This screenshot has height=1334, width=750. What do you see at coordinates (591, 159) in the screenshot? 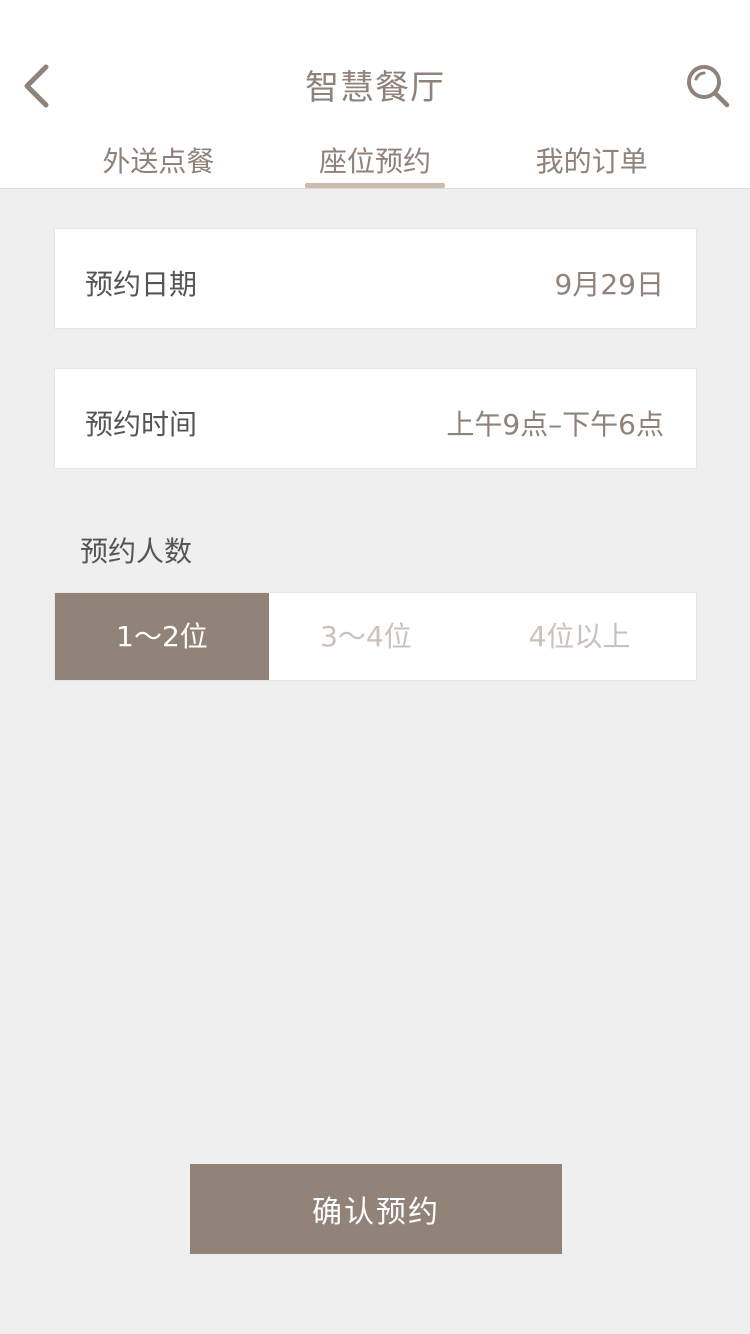
I see `tab-my-orders: 我的订单` at bounding box center [591, 159].